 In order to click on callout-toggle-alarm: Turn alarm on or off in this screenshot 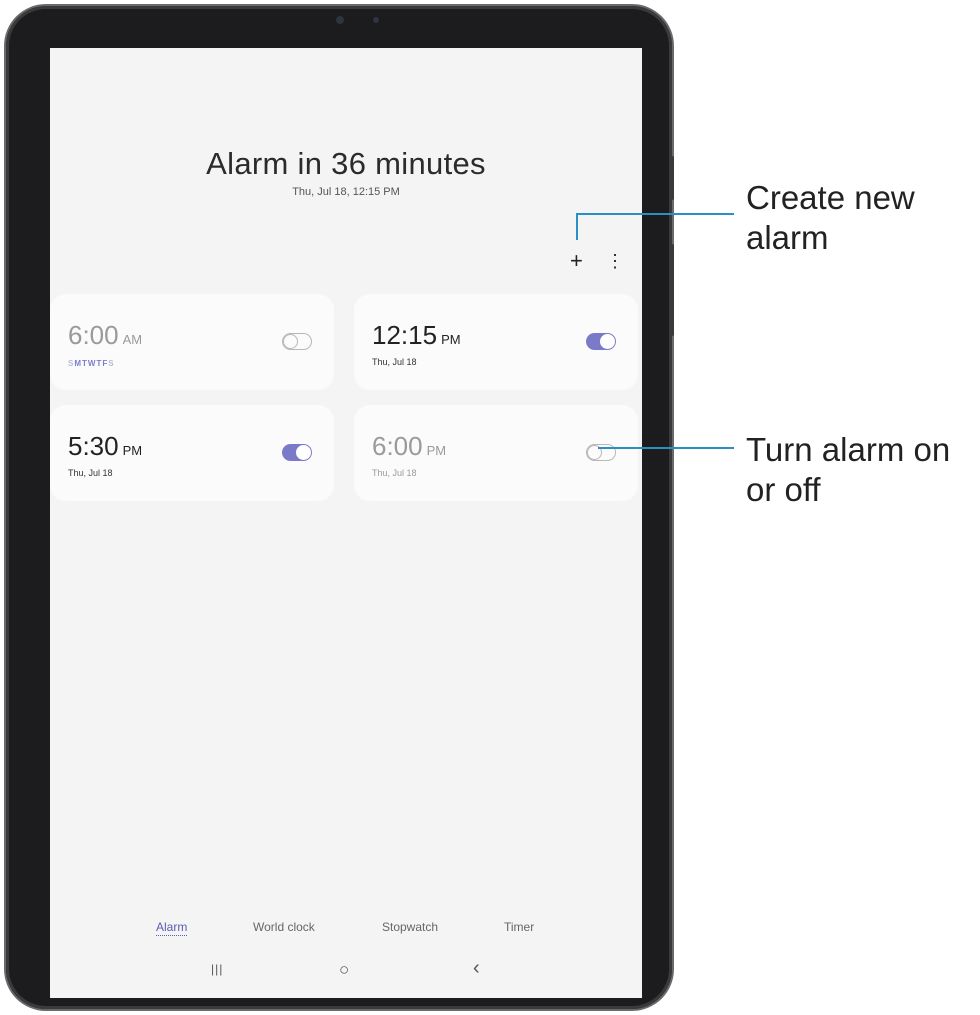, I will do `click(848, 470)`.